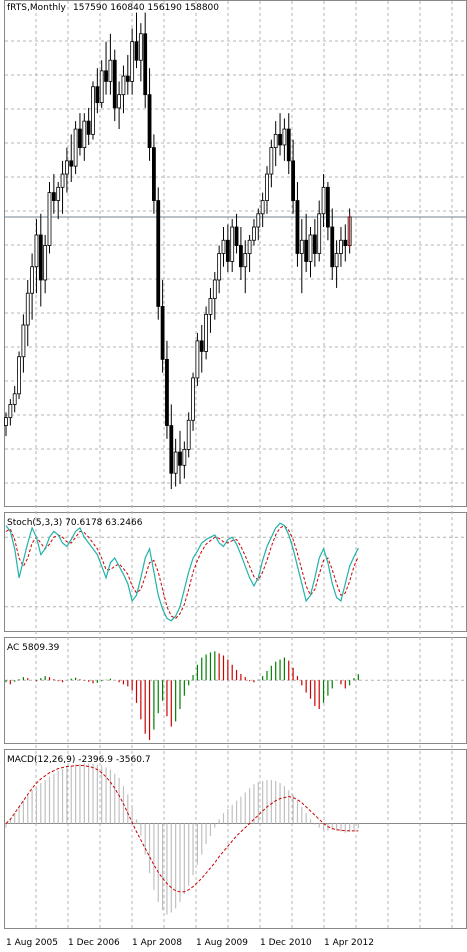 Image resolution: width=467 pixels, height=952 pixels. What do you see at coordinates (32, 943) in the screenshot?
I see `x-tick-label: 1 Aug 2005` at bounding box center [32, 943].